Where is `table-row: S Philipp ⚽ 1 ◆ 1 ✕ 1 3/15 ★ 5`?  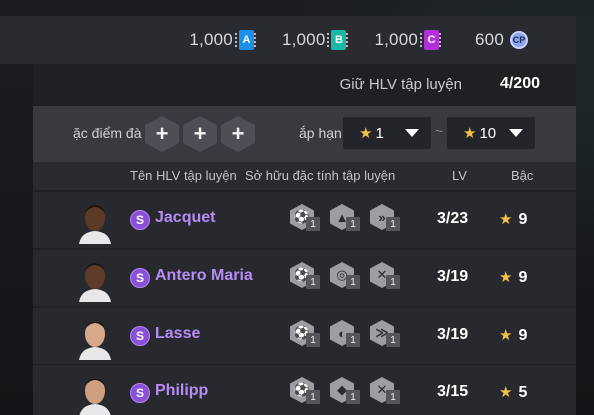
table-row: S Philipp ⚽ 1 ◆ 1 ✕ 1 3/15 ★ 5 is located at coordinates (304, 390).